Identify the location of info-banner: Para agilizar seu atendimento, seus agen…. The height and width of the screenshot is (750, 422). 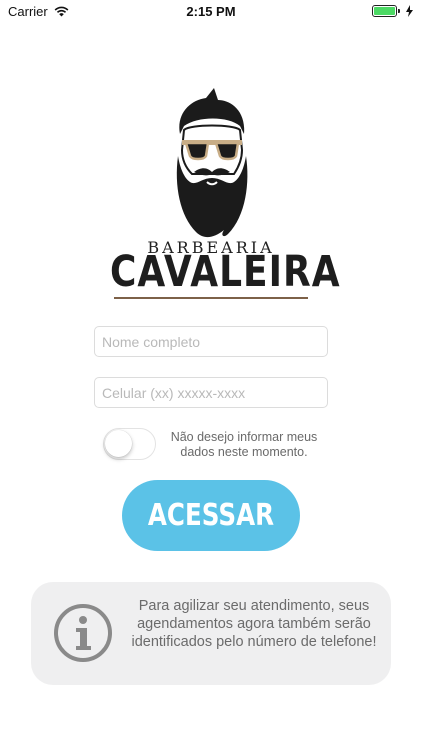
(211, 633).